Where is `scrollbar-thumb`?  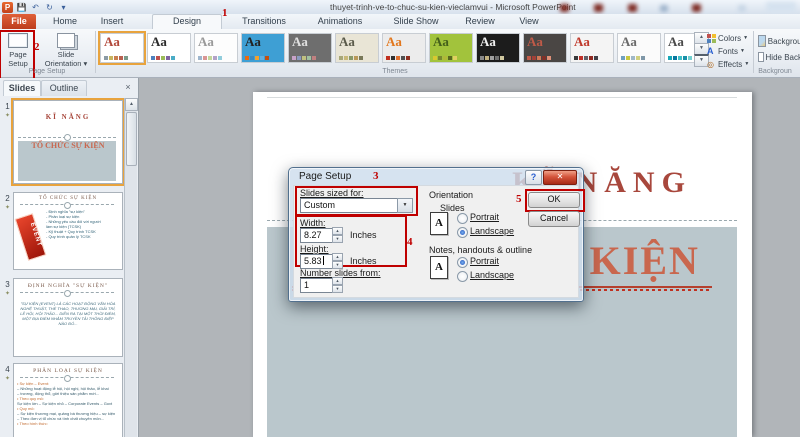 scrollbar-thumb is located at coordinates (131, 139).